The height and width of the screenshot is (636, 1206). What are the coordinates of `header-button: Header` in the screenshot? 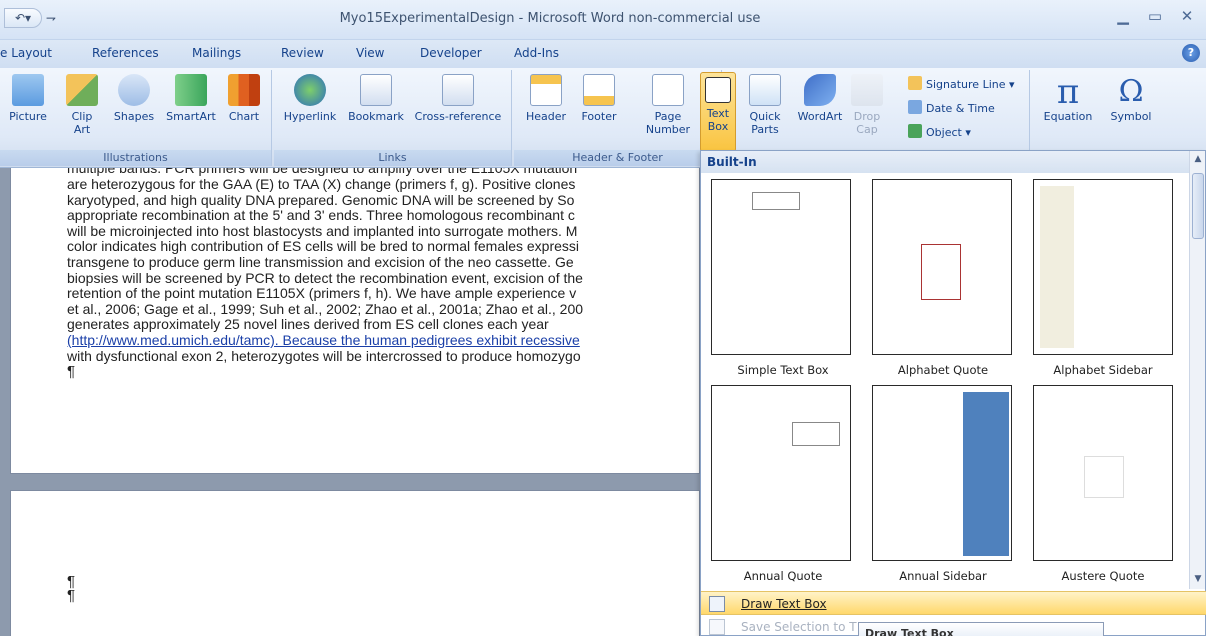 It's located at (546, 98).